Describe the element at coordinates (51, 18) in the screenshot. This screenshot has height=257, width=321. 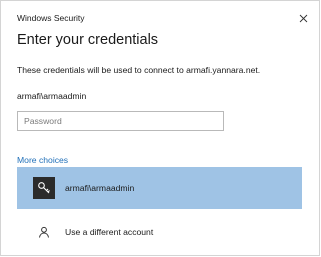
I see `window-title: Windows Security` at that location.